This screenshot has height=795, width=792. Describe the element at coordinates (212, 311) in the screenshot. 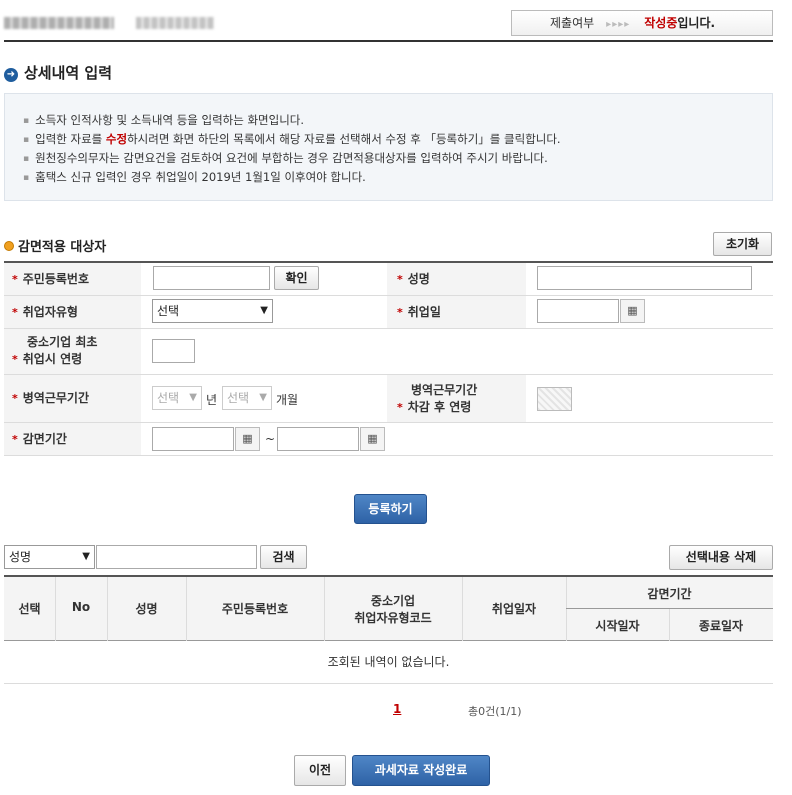

I see `emp-type-select: 선택 ▼` at that location.